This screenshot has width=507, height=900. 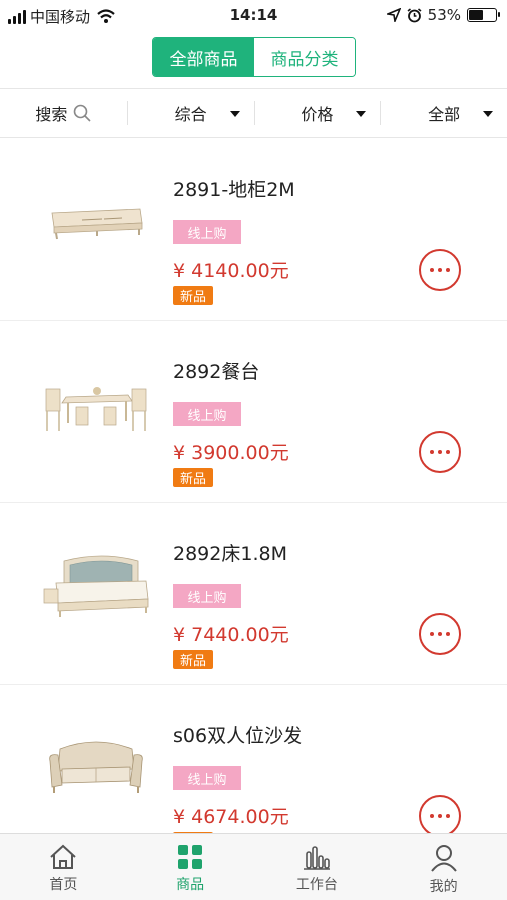 What do you see at coordinates (231, 453) in the screenshot?
I see `product-price: ¥ 3900.00元` at bounding box center [231, 453].